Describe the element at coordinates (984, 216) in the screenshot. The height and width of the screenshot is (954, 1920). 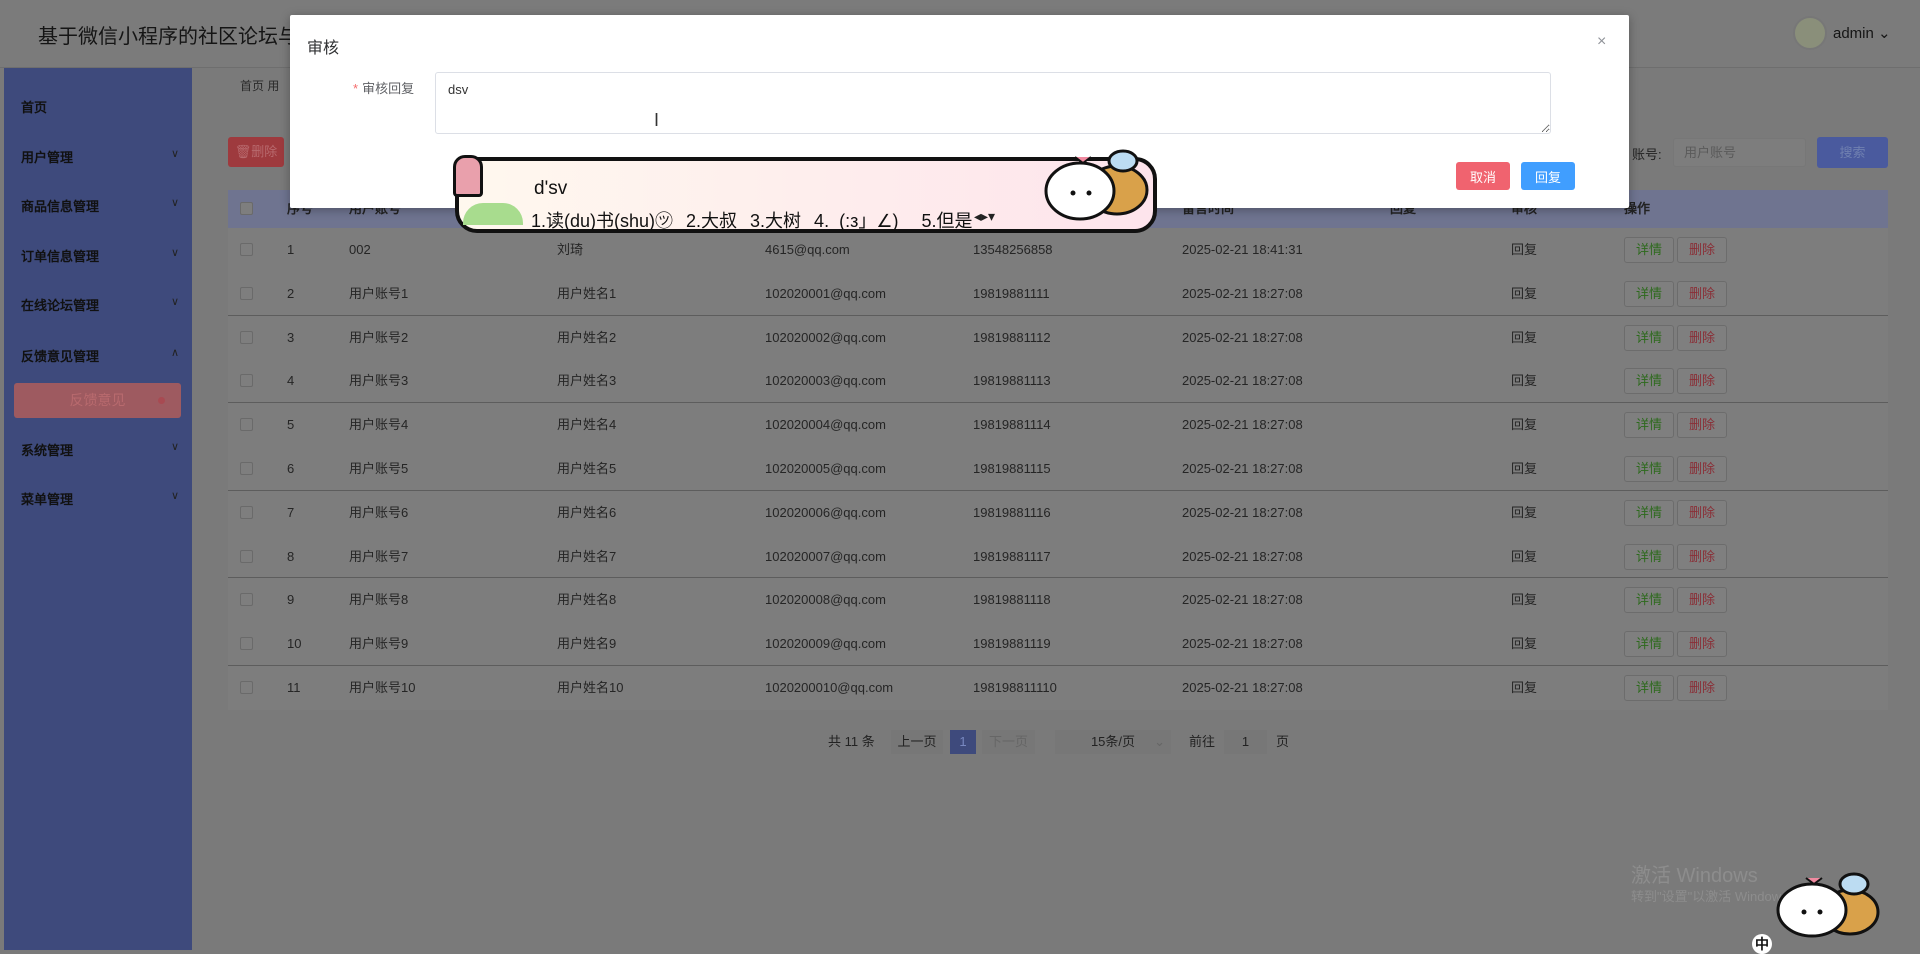
I see `ime-page-arrows-icon: ◂▸▾` at that location.